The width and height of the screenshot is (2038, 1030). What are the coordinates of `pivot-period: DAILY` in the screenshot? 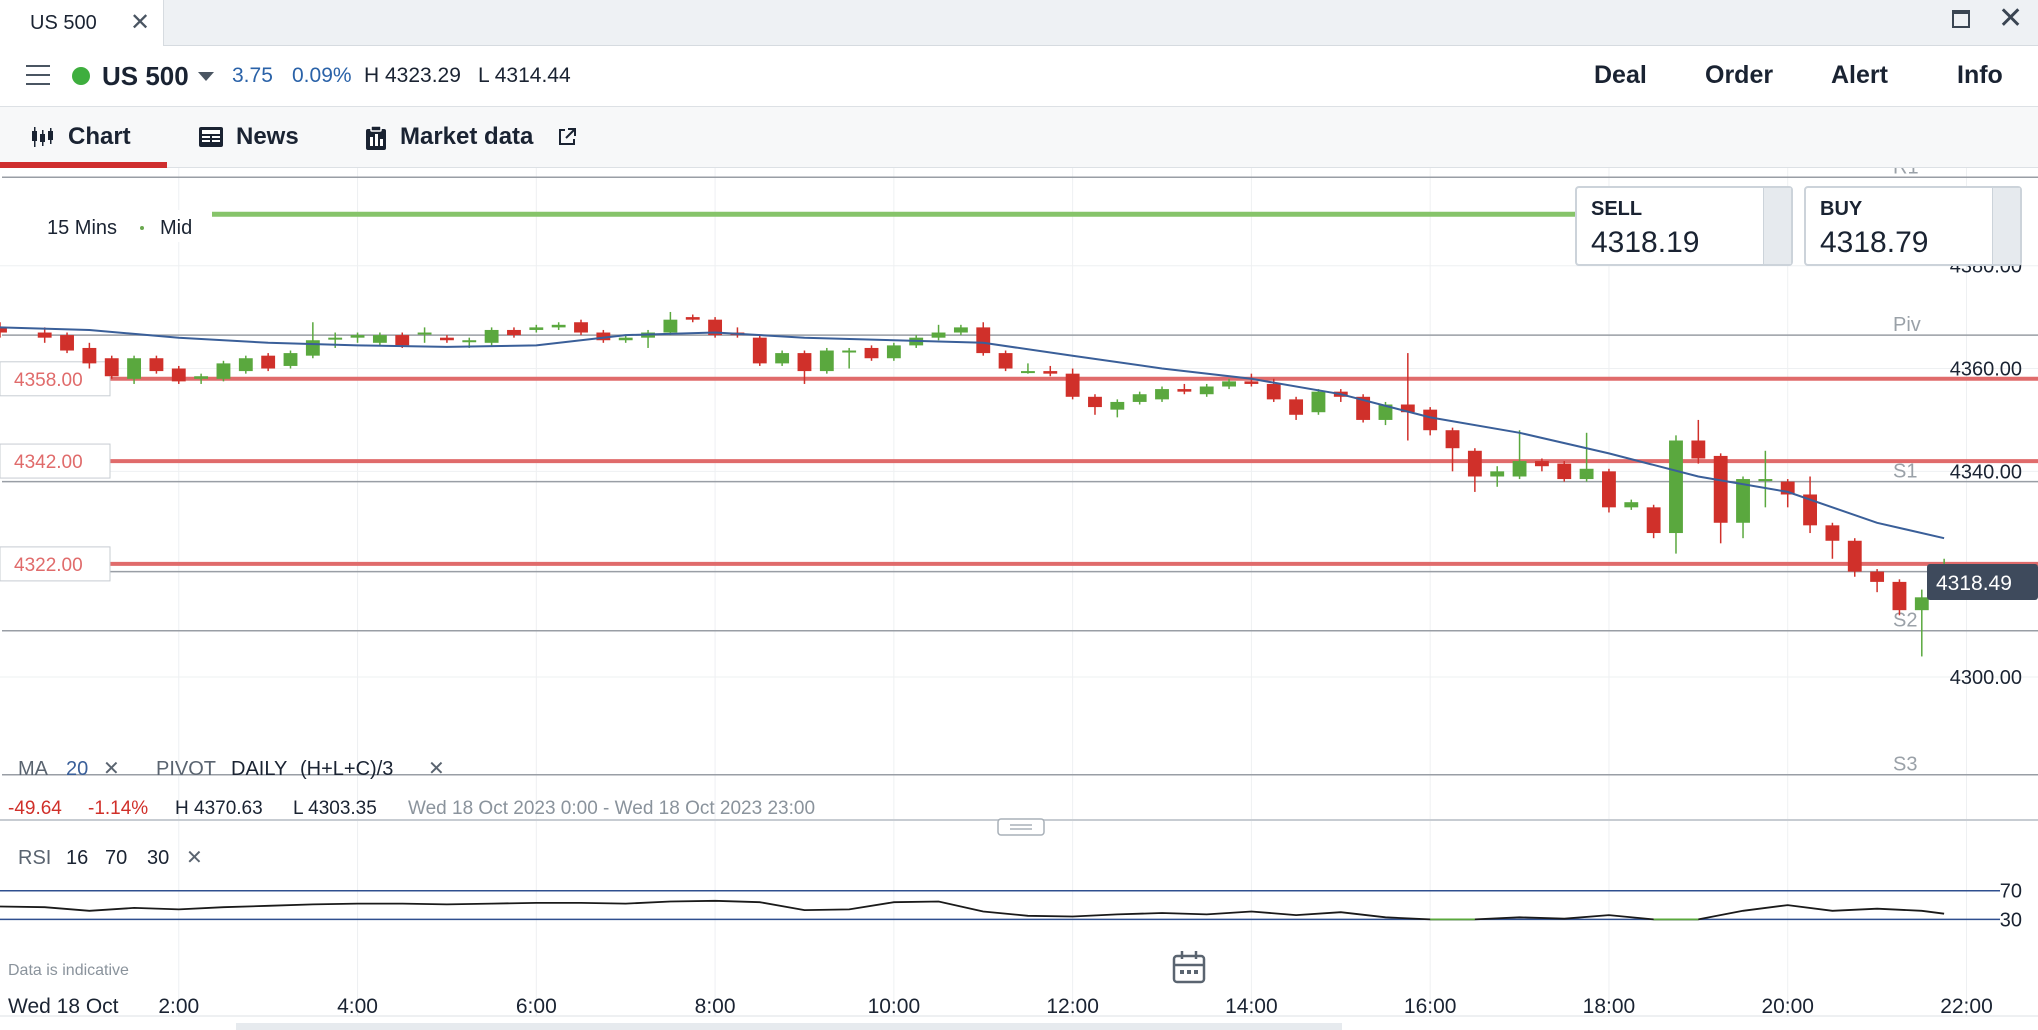 It's located at (259, 769).